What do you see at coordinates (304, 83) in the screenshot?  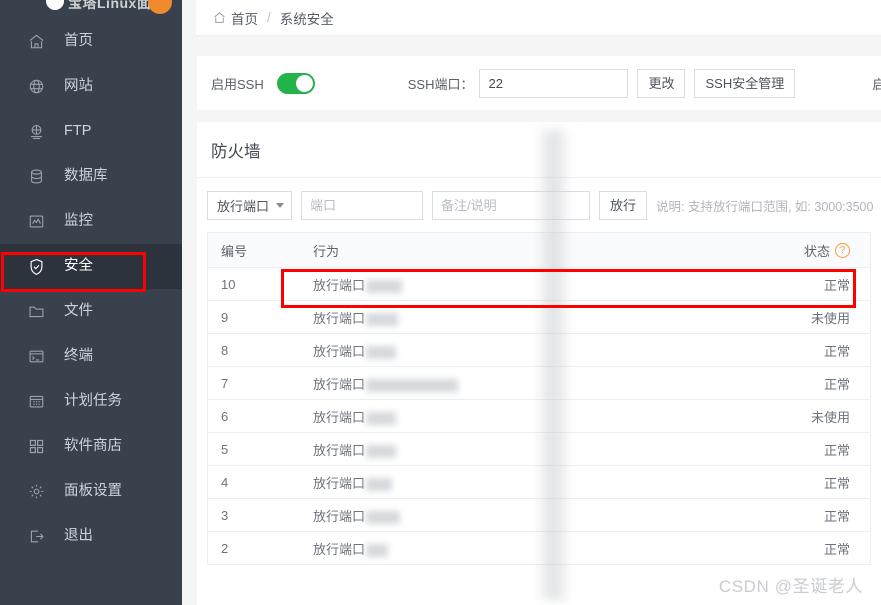 I see `toggle-knob` at bounding box center [304, 83].